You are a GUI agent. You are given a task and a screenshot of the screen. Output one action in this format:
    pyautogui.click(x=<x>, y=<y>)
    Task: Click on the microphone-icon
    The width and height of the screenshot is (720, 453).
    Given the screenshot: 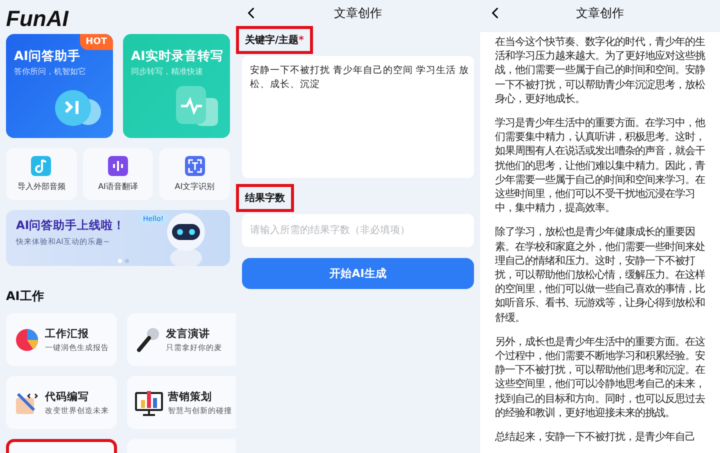 What is the action you would take?
    pyautogui.click(x=148, y=339)
    